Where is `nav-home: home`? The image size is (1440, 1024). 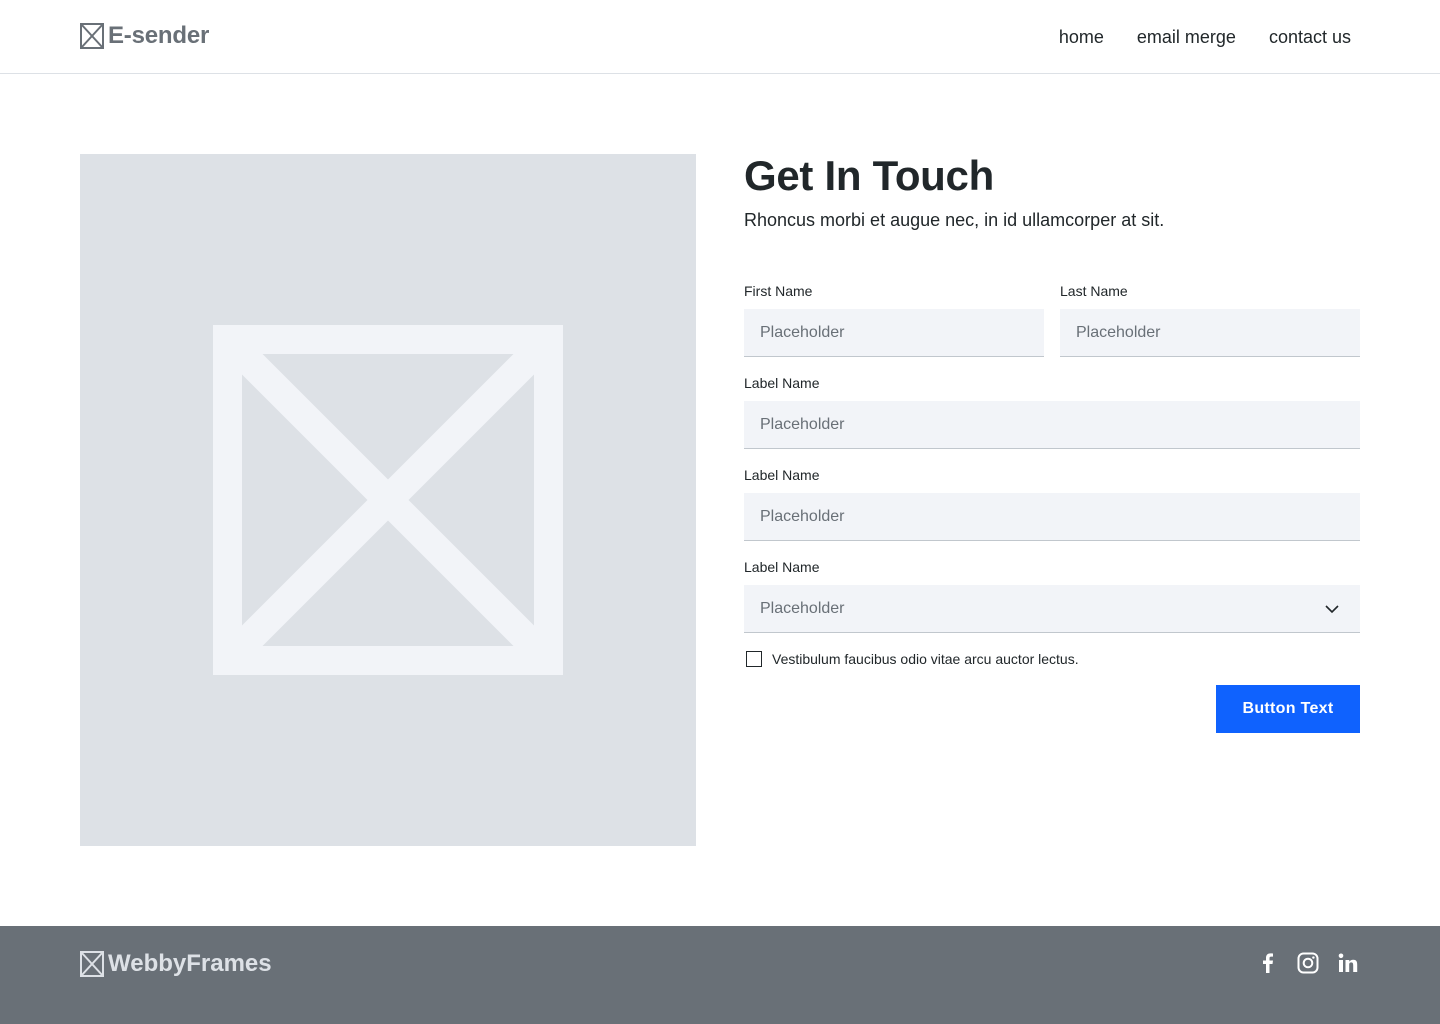
nav-home: home is located at coordinates (1081, 37).